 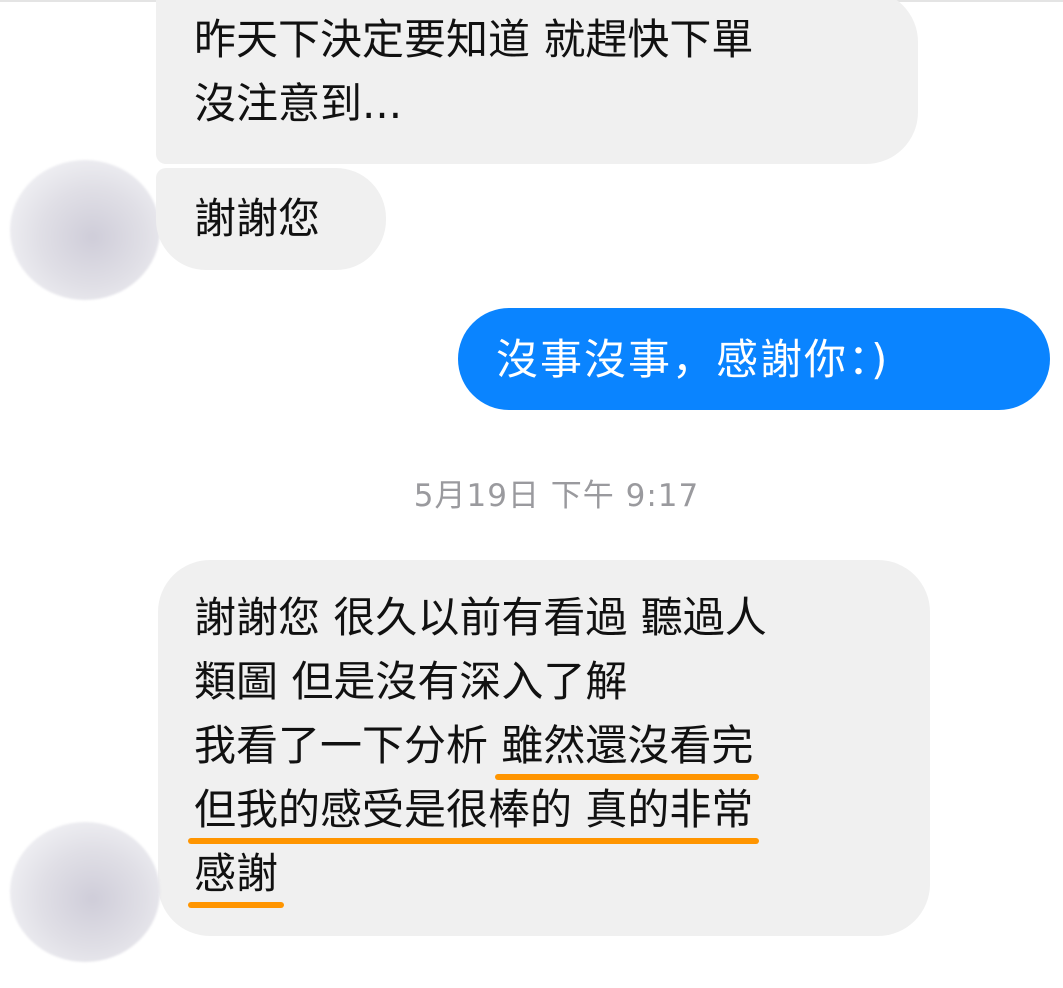 What do you see at coordinates (480, 617) in the screenshot?
I see `message-text-line: 謝謝您 很久以前有看過 聽過人` at bounding box center [480, 617].